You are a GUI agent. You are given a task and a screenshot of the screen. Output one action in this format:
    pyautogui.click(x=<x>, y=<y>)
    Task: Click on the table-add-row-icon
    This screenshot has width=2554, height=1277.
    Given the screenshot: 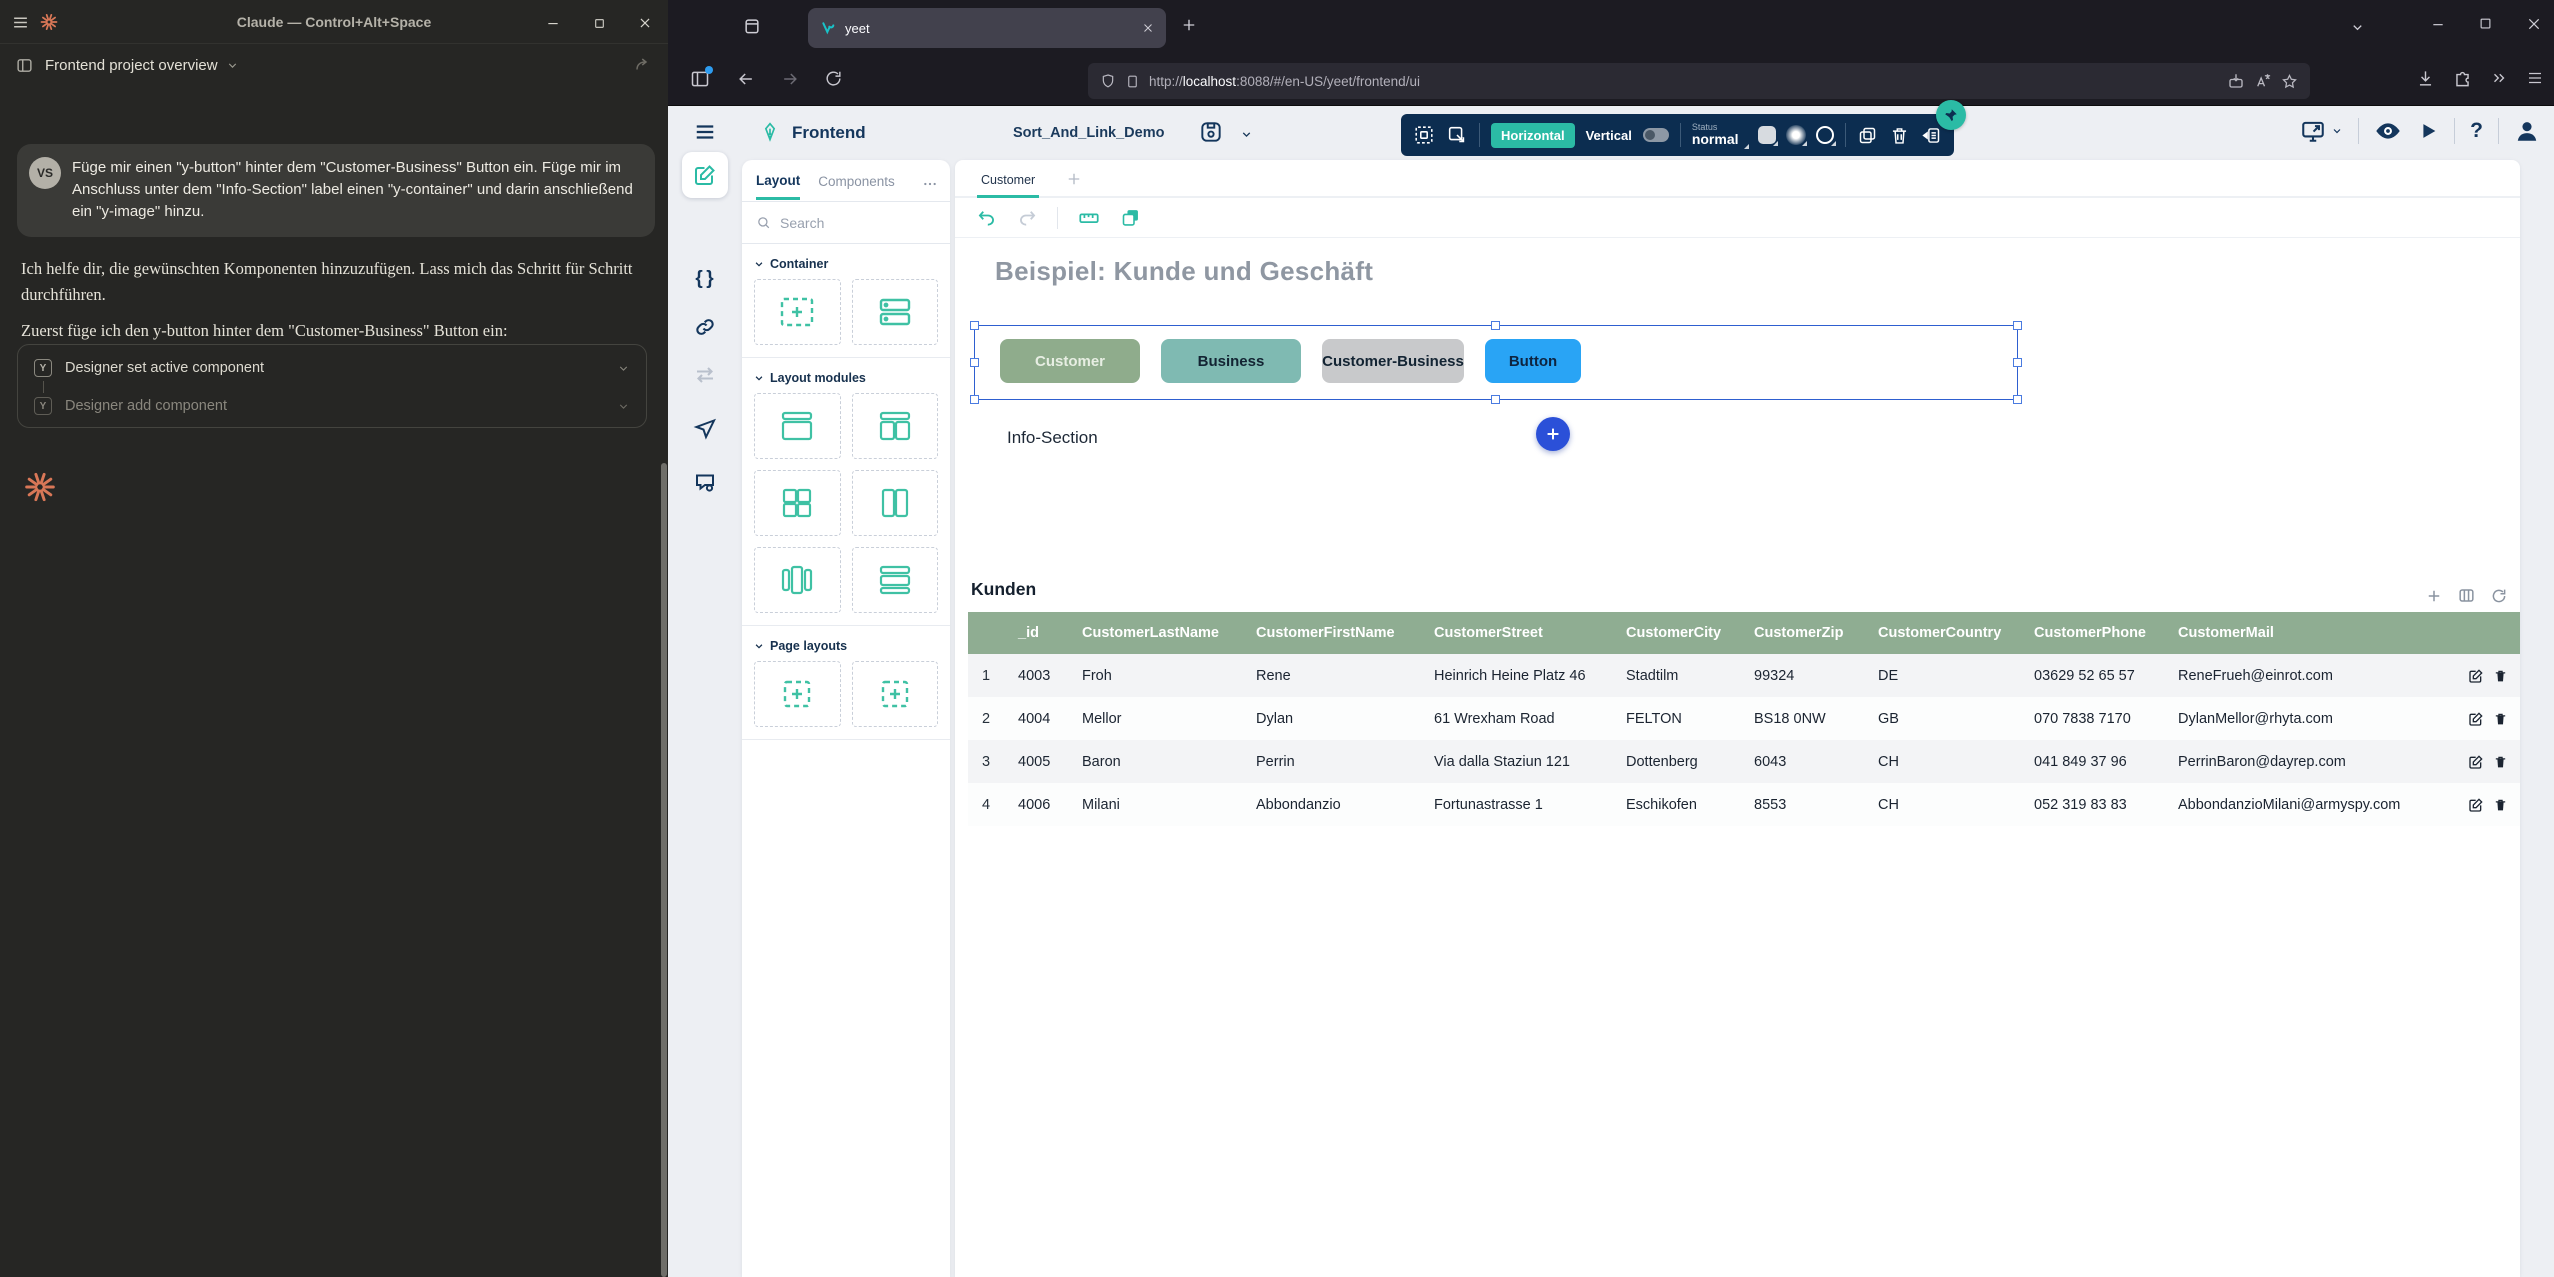 What is the action you would take?
    pyautogui.click(x=2434, y=596)
    